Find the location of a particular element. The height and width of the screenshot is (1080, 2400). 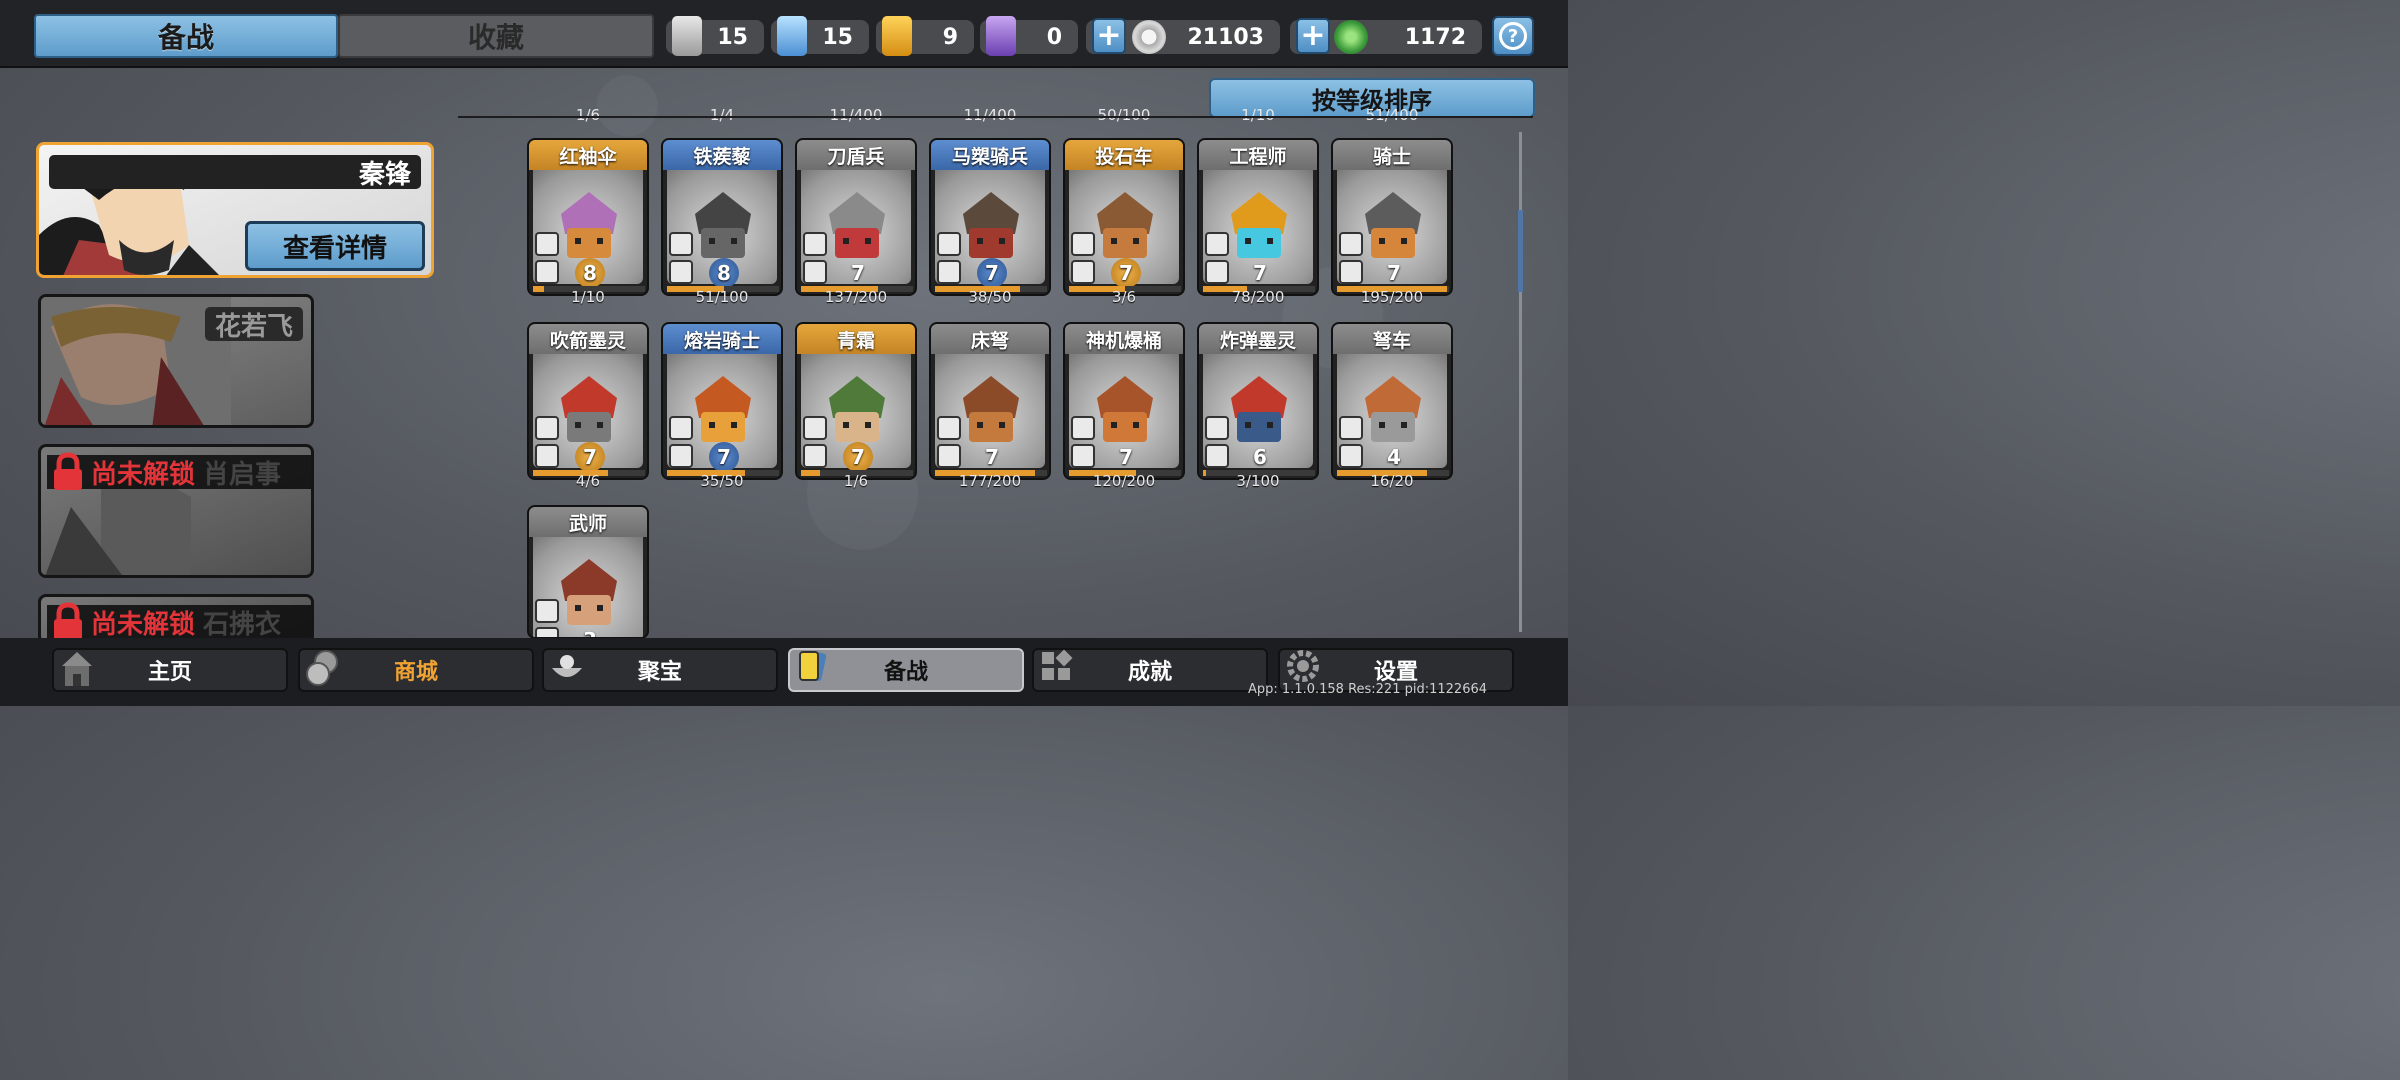

unit-name: 工程师 is located at coordinates (1258, 155).